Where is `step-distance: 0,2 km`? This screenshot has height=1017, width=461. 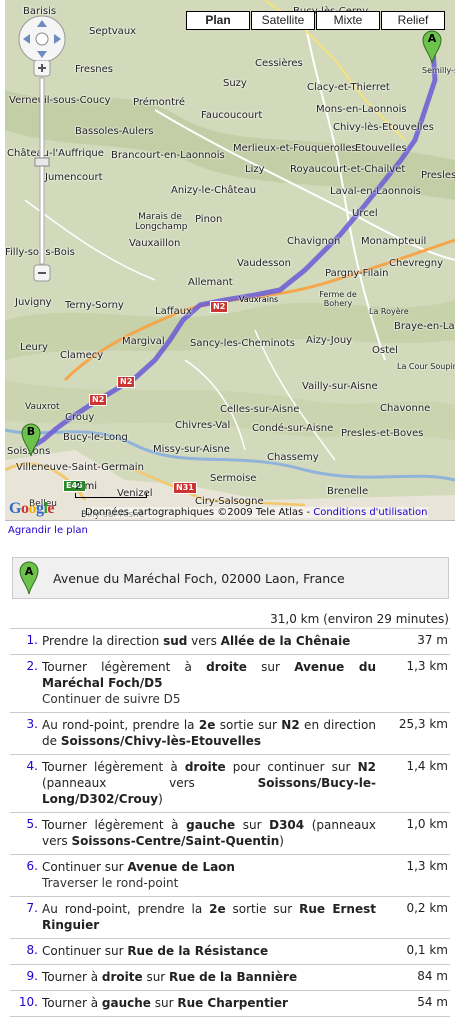
step-distance: 0,2 km is located at coordinates (427, 908).